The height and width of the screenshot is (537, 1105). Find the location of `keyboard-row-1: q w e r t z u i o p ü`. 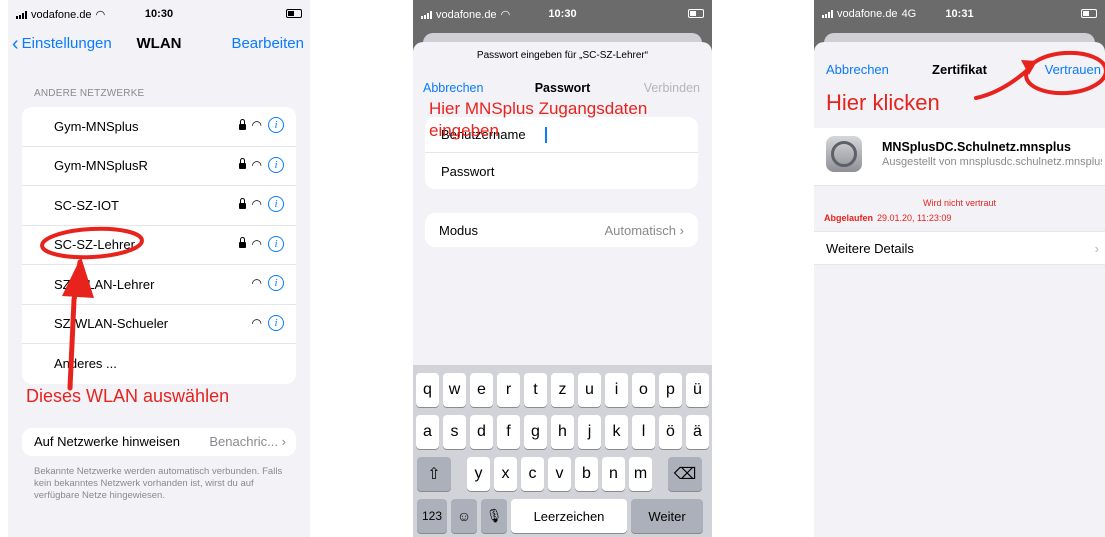

keyboard-row-1: q w e r t z u i o p ü is located at coordinates (562, 390).